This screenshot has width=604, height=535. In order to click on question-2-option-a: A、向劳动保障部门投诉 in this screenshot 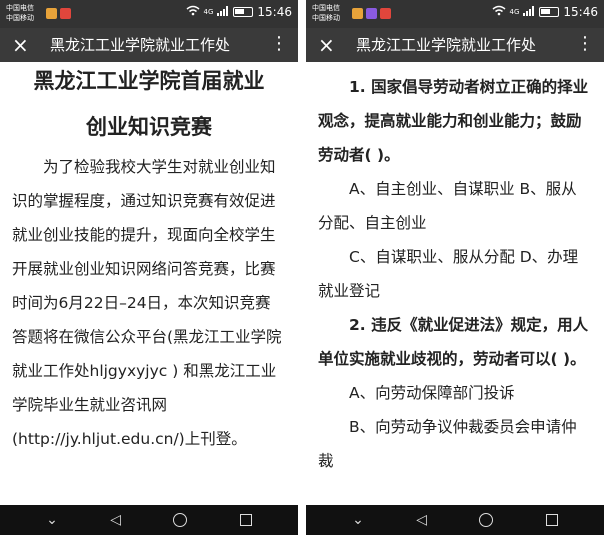, I will do `click(432, 393)`.